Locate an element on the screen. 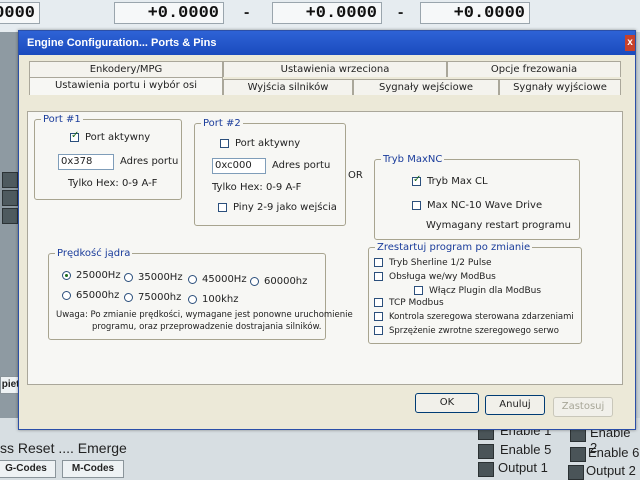 The height and width of the screenshot is (480, 640). or-label: OR is located at coordinates (355, 175).